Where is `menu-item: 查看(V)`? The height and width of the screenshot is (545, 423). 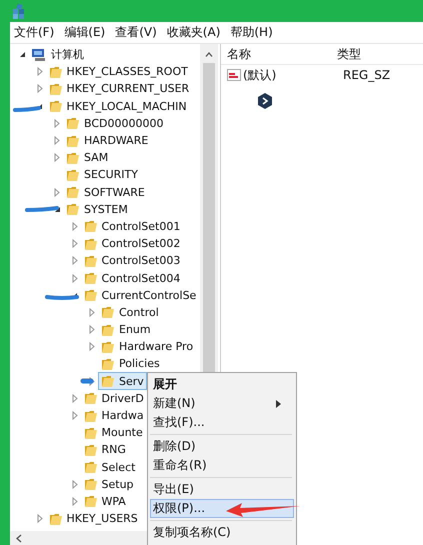
menu-item: 查看(V) is located at coordinates (136, 32).